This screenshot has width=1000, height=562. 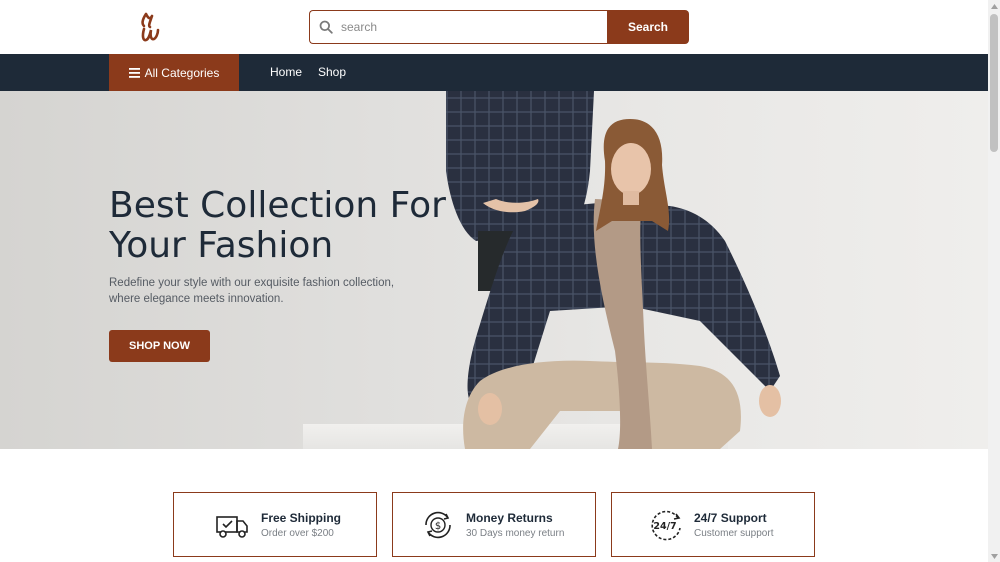 I want to click on nav-link-shop: Shop, so click(x=332, y=72).